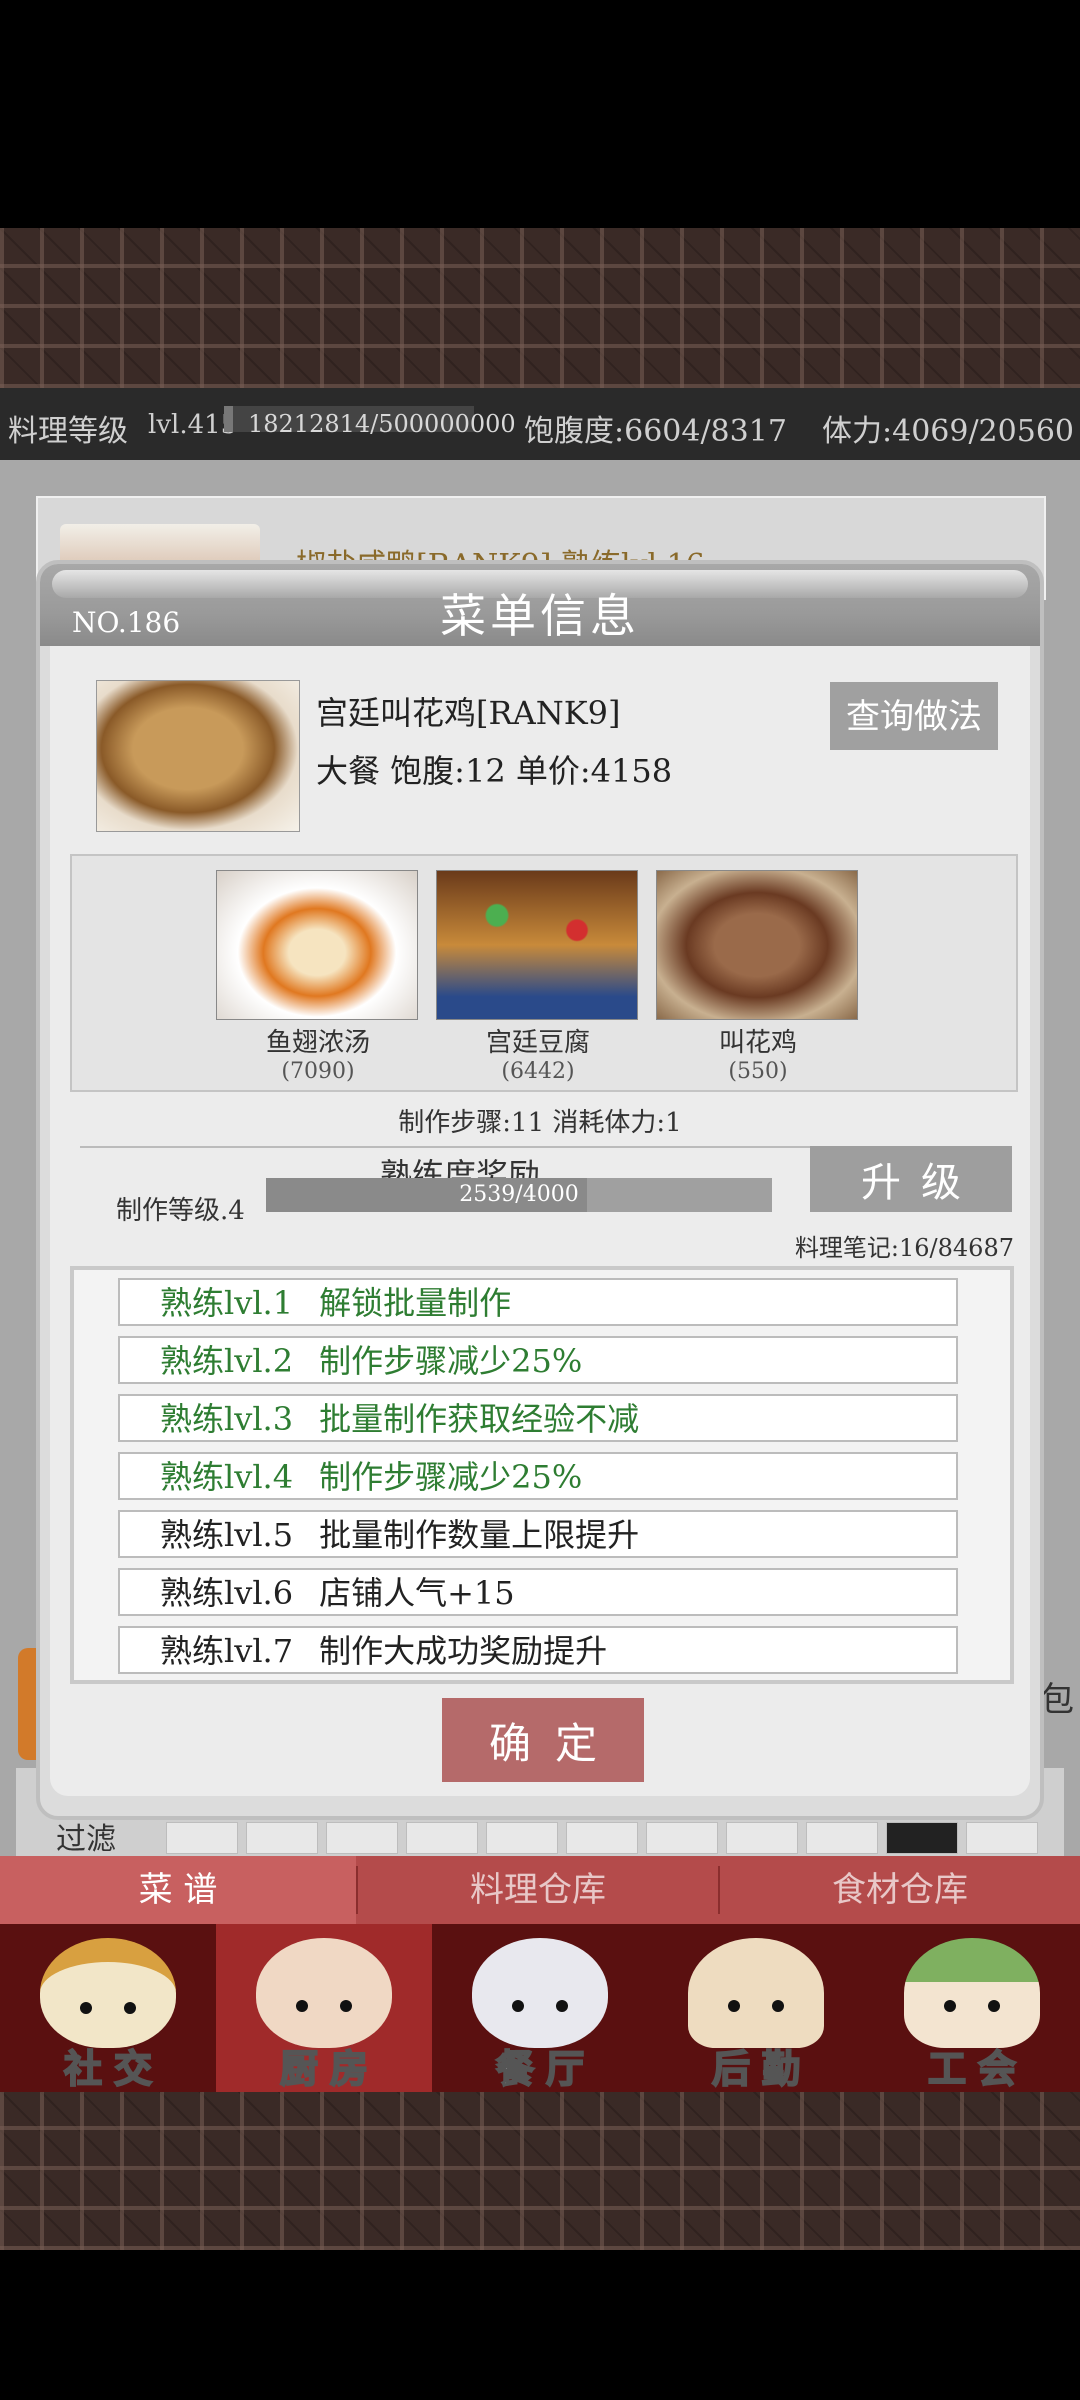  I want to click on rice-bowl-icon, so click(540, 1993).